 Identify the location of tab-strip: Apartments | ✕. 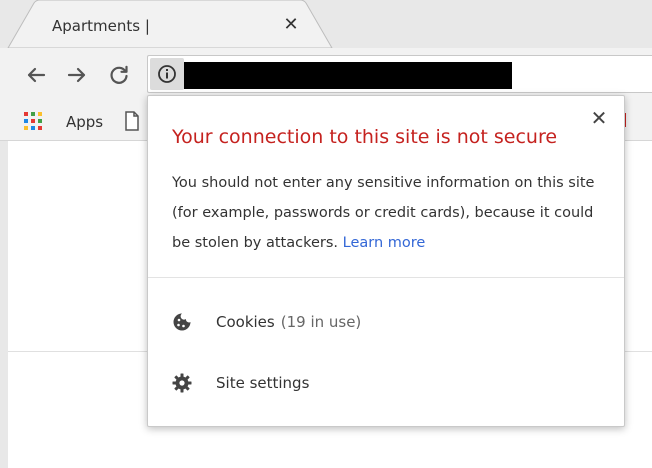
(326, 24).